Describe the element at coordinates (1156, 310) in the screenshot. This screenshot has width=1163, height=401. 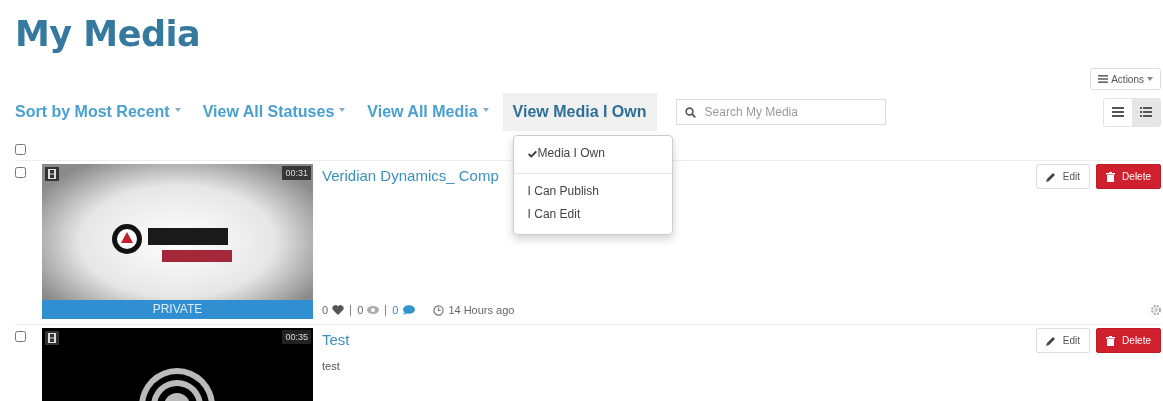
I see `gear-icon` at that location.